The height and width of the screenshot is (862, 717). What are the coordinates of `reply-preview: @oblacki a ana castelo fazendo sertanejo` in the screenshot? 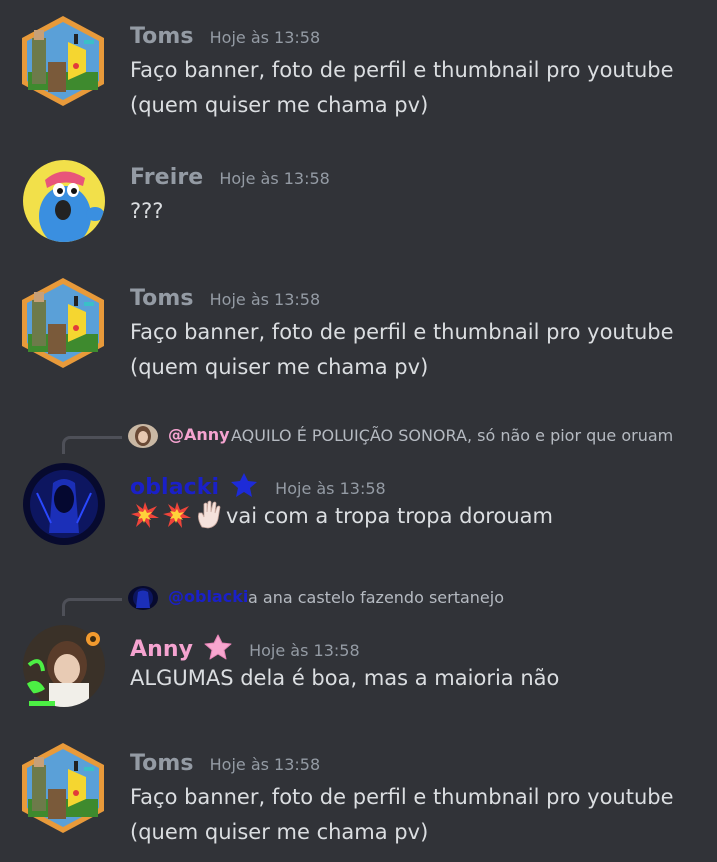 It's located at (312, 601).